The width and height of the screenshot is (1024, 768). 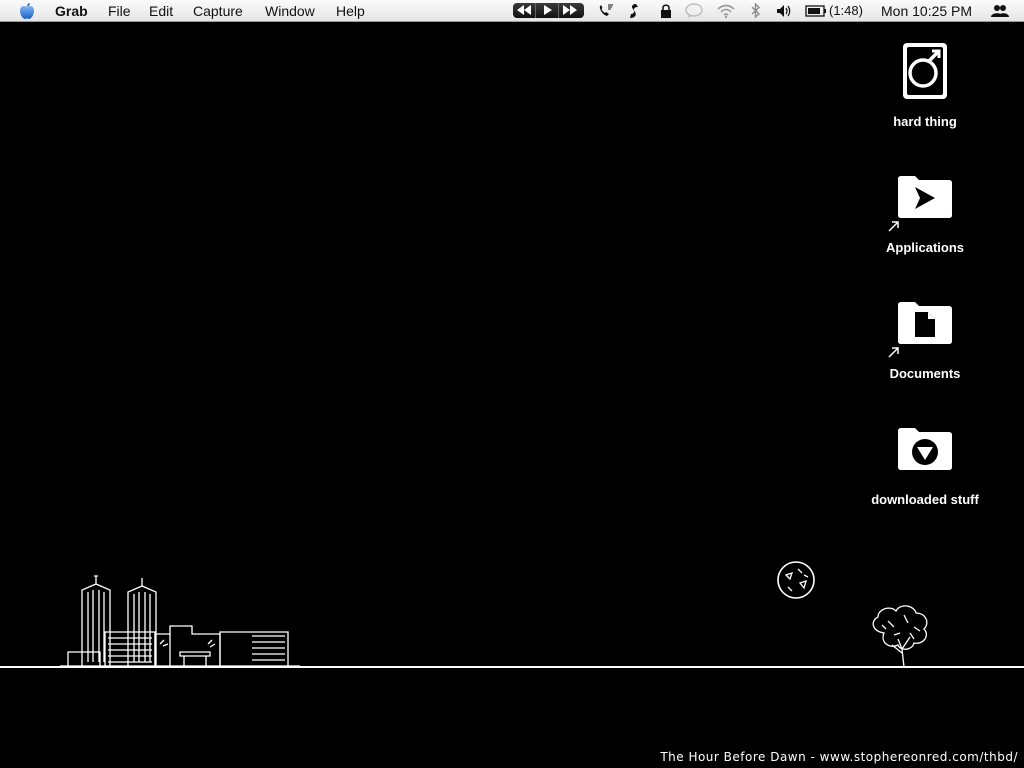 What do you see at coordinates (816, 11) in the screenshot?
I see `battery-icon` at bounding box center [816, 11].